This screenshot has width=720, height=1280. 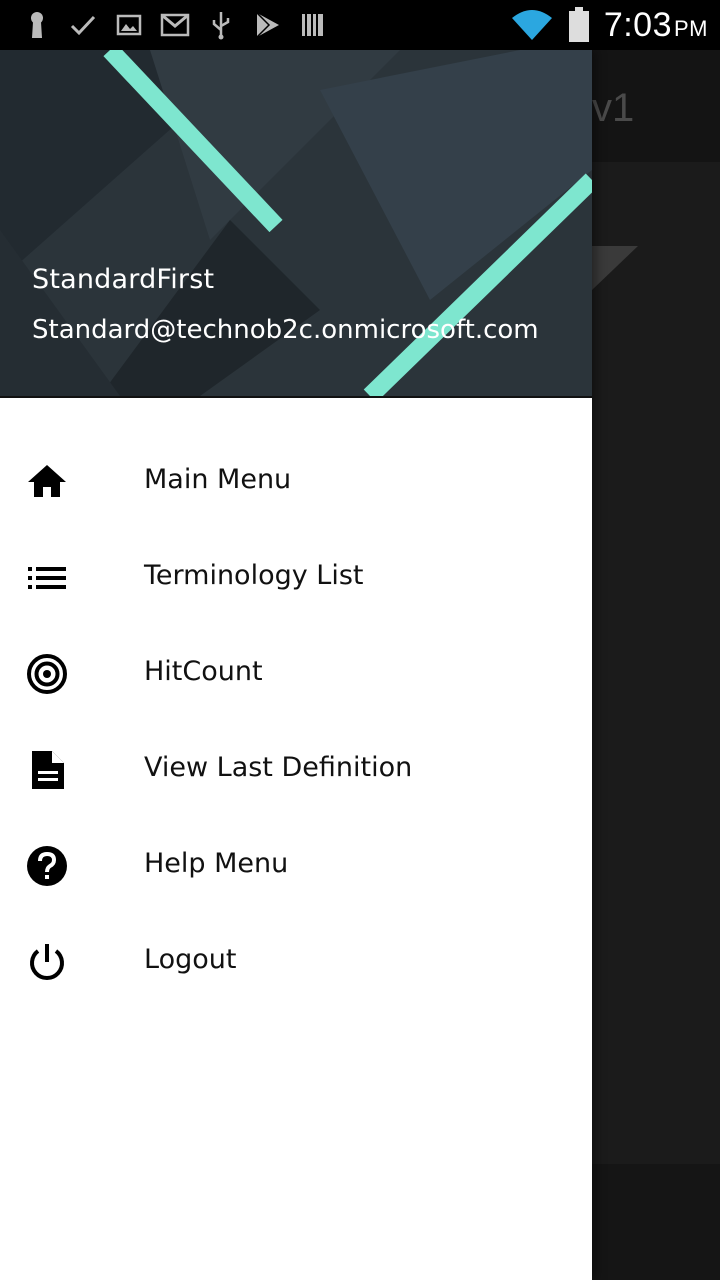 I want to click on menu-item-label: View Last Definition, so click(x=278, y=767).